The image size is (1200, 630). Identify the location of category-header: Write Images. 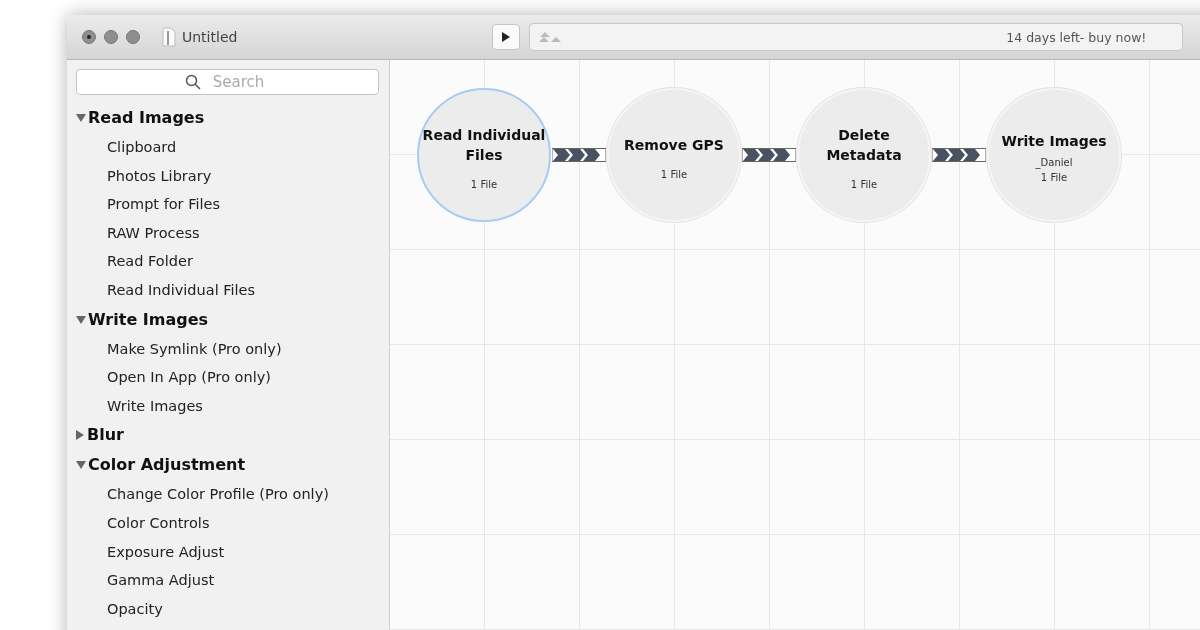
(227, 319).